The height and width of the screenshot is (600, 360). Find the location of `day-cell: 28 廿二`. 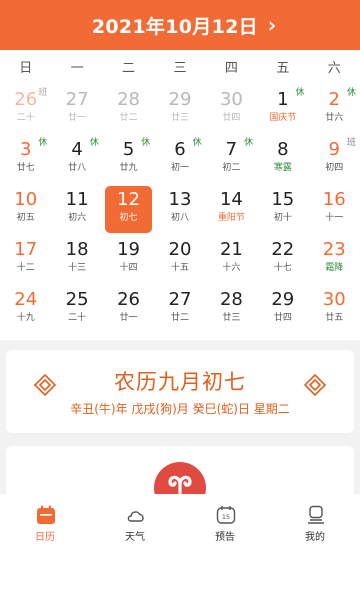

day-cell: 28 廿二 is located at coordinates (128, 111).